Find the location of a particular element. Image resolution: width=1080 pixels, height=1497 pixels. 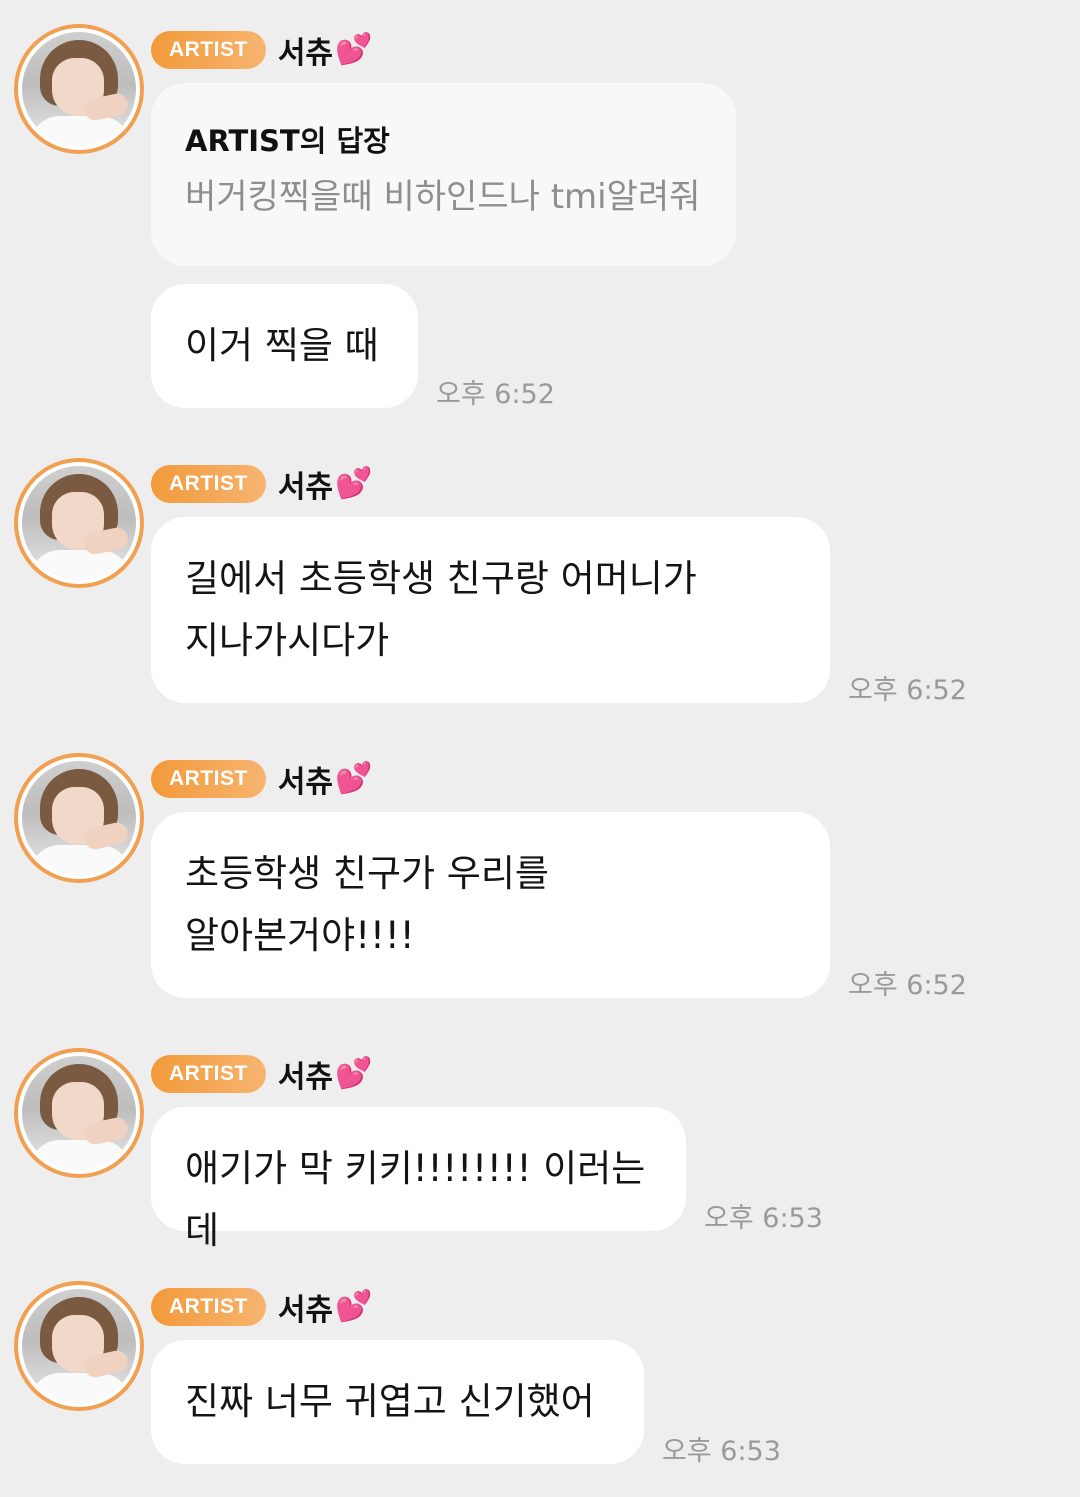

message-text-line: 알아본거야!!!! is located at coordinates (300, 935).